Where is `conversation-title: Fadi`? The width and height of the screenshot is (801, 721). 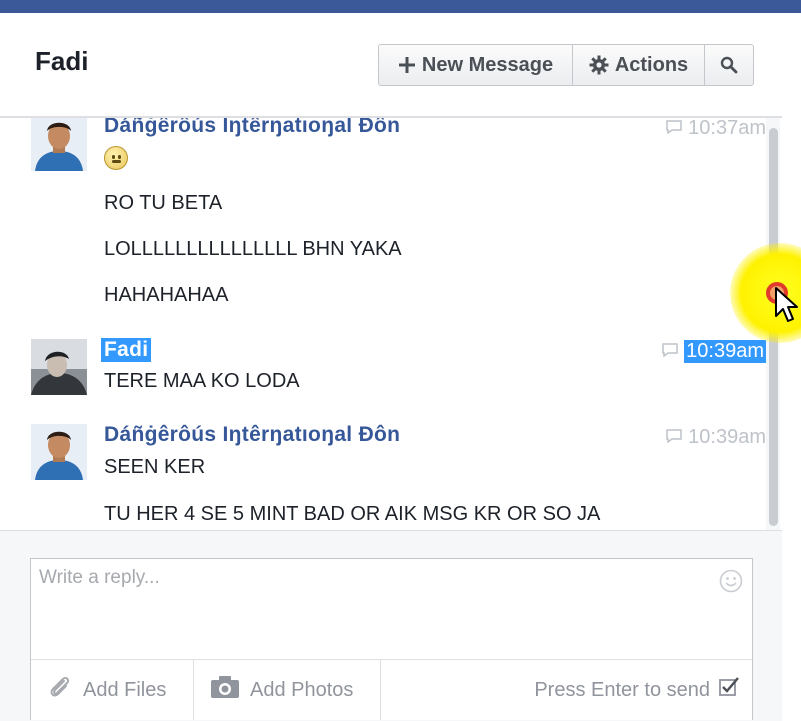 conversation-title: Fadi is located at coordinates (62, 61).